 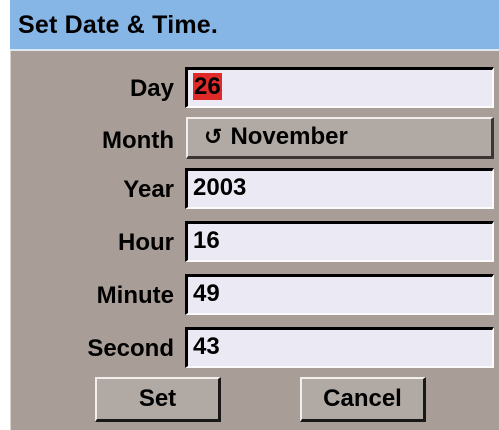 I want to click on day-label: Day, so click(x=151, y=88).